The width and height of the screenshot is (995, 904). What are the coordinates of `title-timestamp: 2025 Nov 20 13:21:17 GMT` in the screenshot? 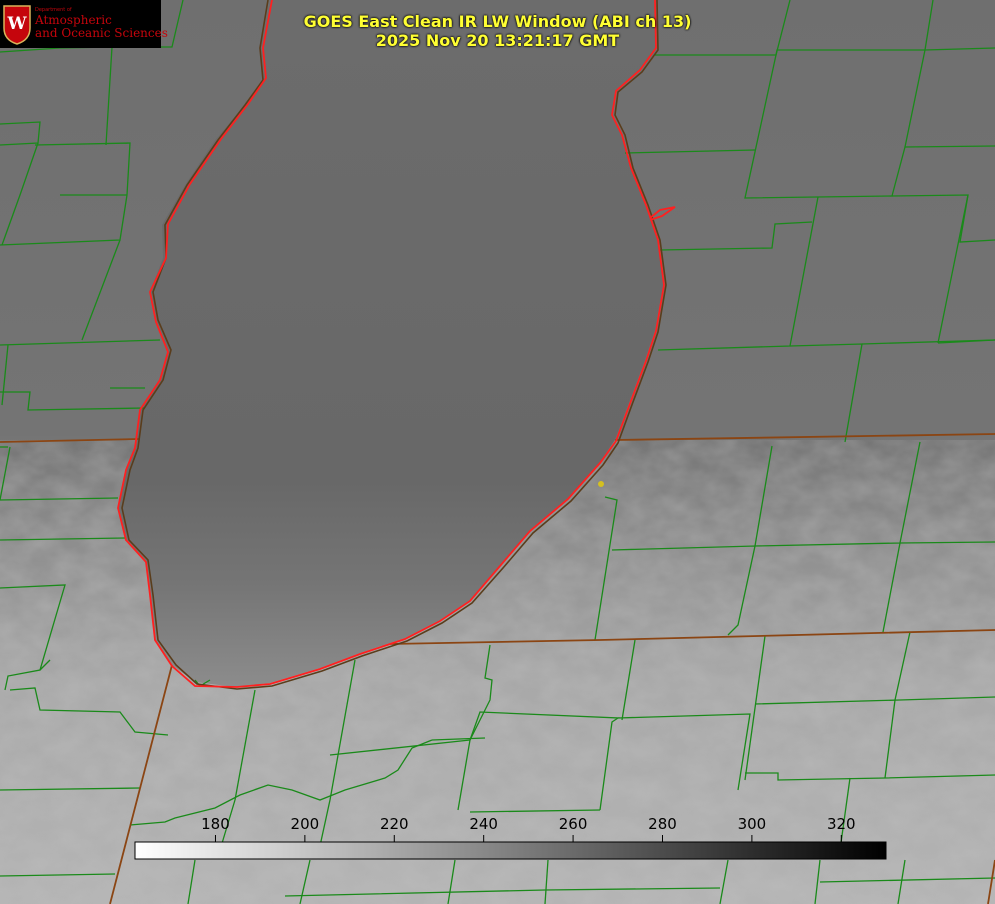 It's located at (497, 40).